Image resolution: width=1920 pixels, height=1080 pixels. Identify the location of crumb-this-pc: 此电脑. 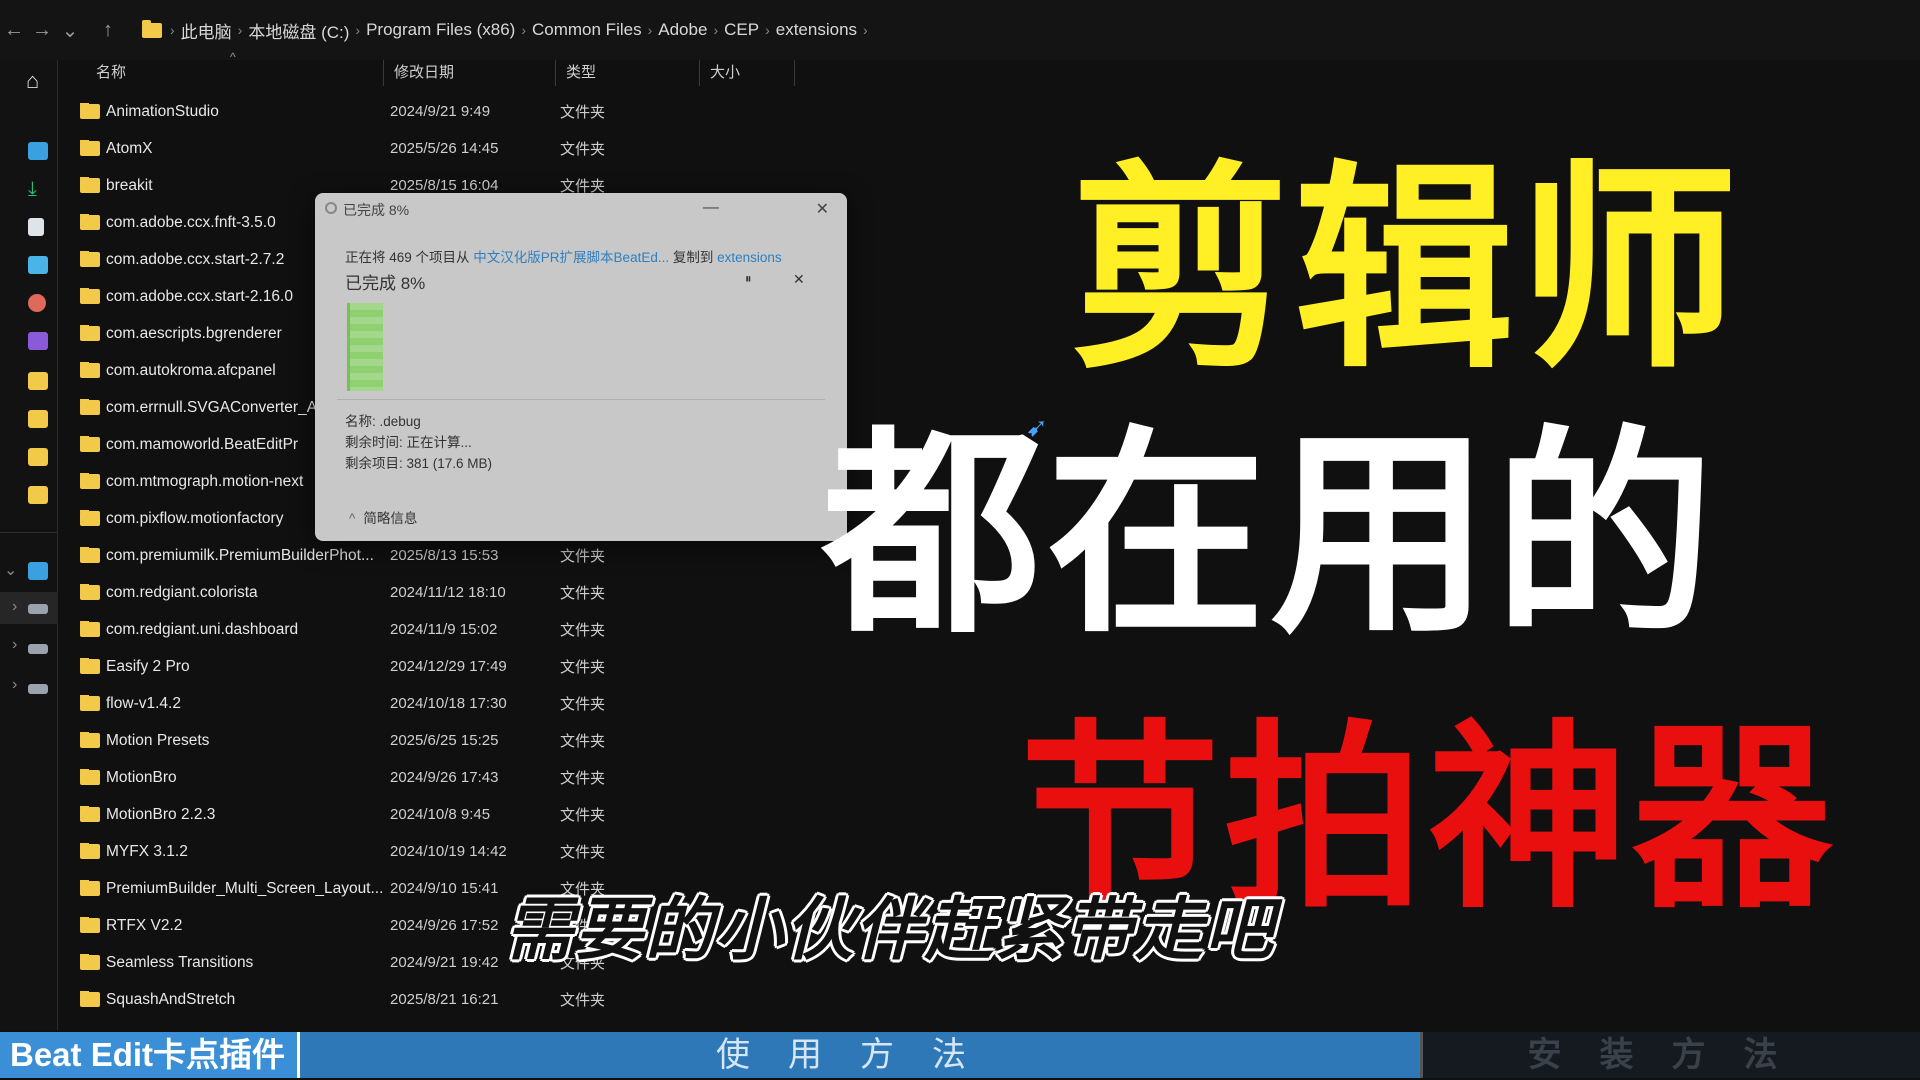
(206, 30).